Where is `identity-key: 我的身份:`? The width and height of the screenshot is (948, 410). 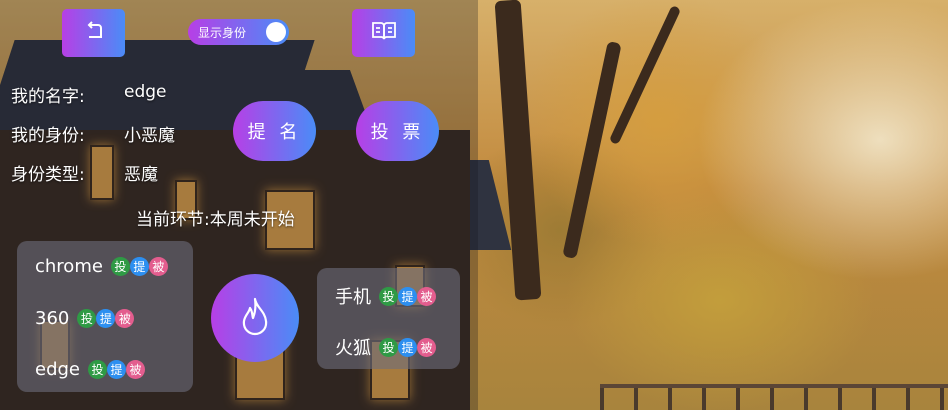
identity-key: 我的身份: is located at coordinates (48, 136).